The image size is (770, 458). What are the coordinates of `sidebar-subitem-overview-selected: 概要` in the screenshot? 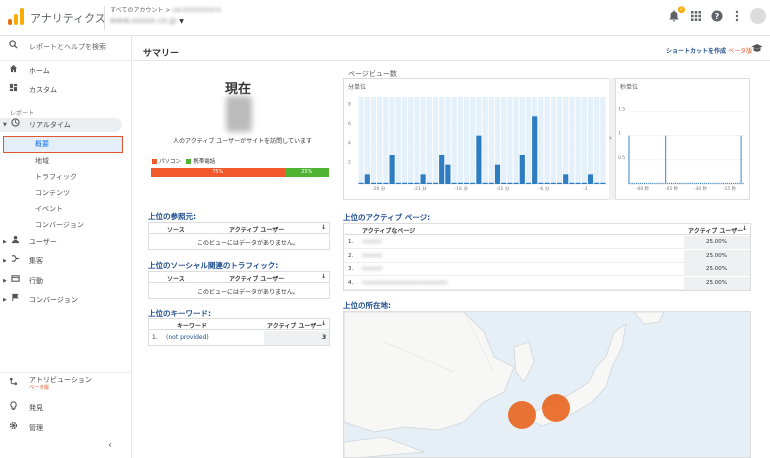 It's located at (63, 144).